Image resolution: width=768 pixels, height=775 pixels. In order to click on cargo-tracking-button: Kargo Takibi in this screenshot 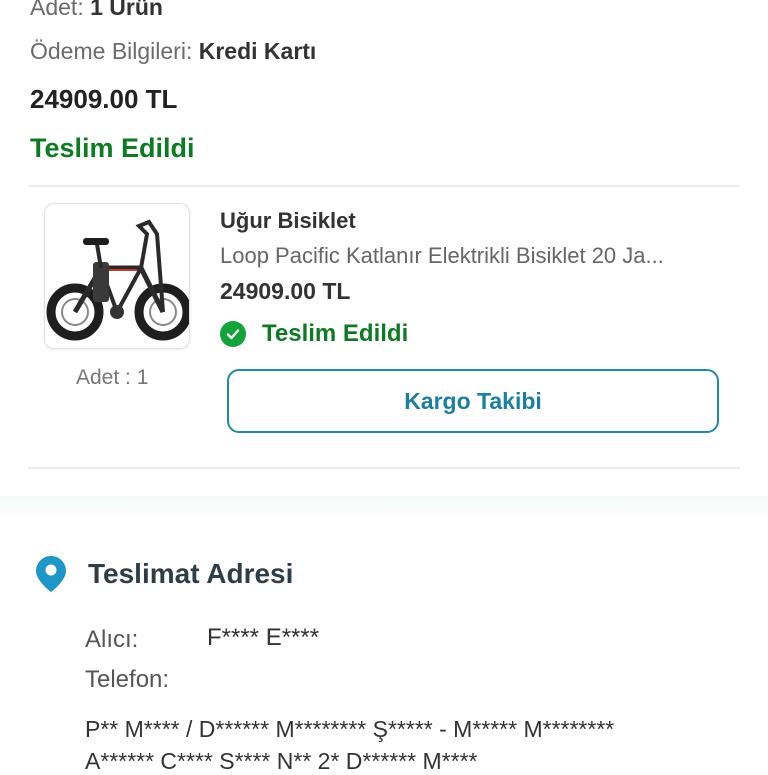, I will do `click(473, 401)`.